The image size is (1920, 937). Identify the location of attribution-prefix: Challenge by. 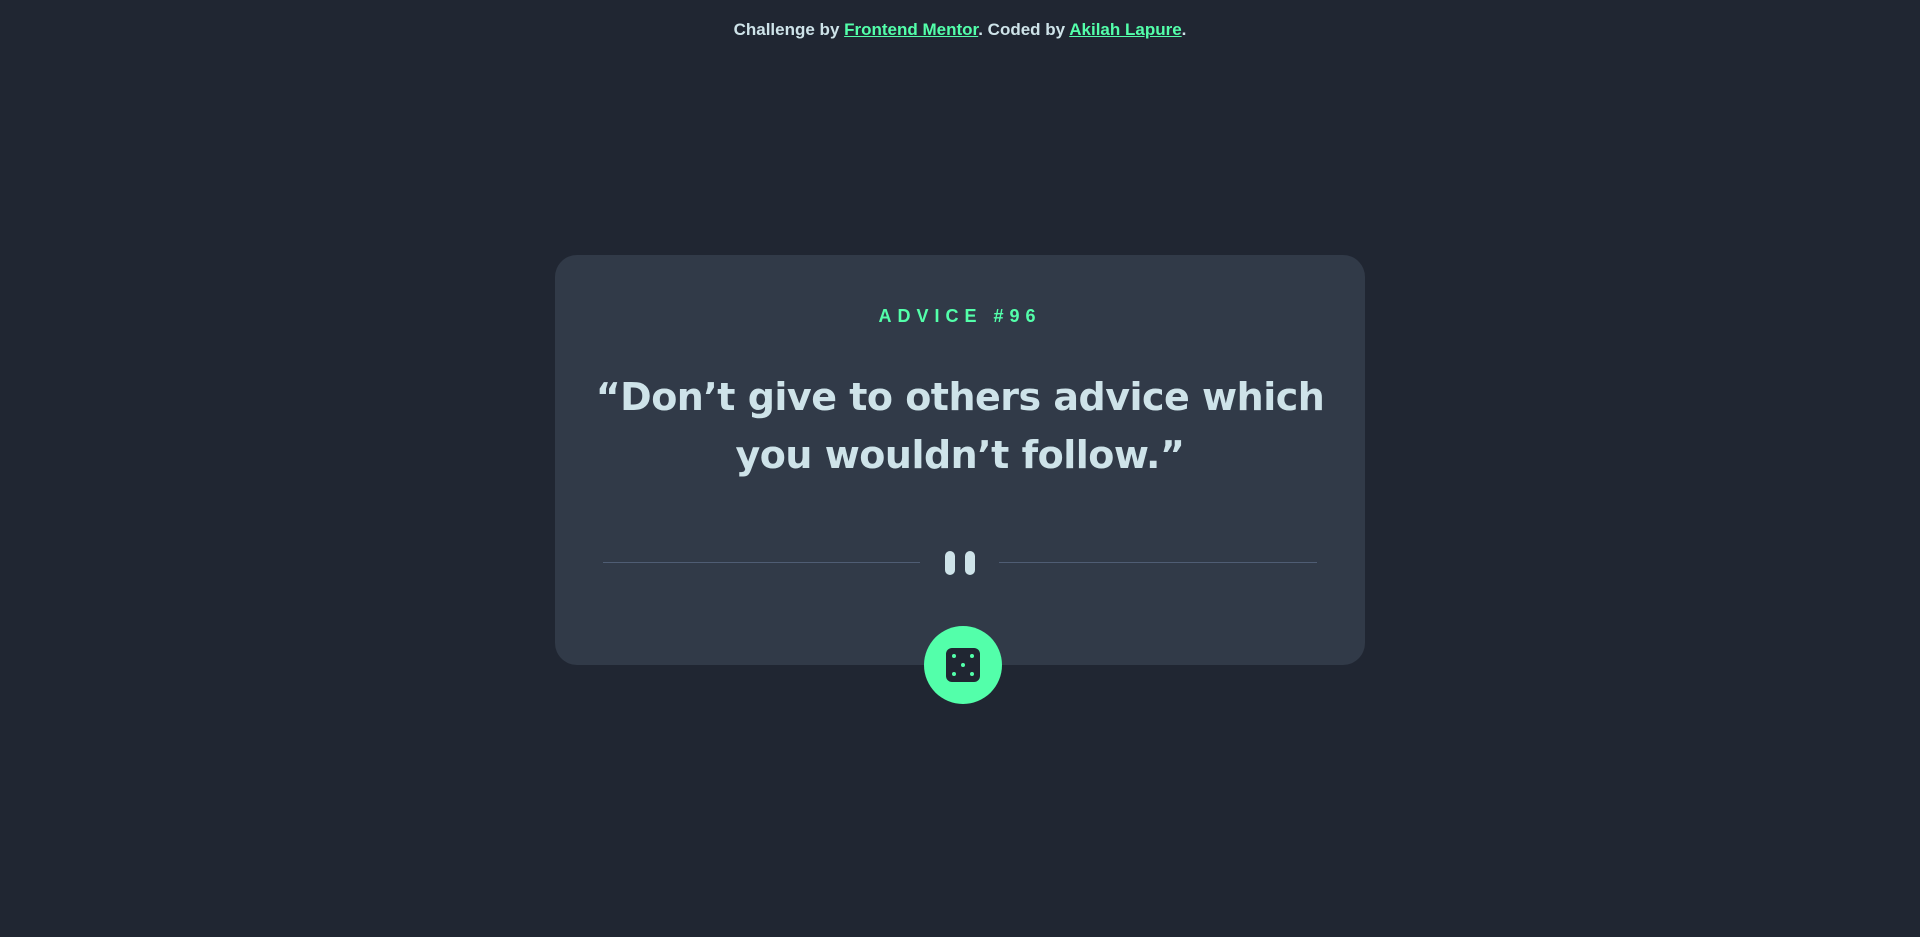
(789, 29).